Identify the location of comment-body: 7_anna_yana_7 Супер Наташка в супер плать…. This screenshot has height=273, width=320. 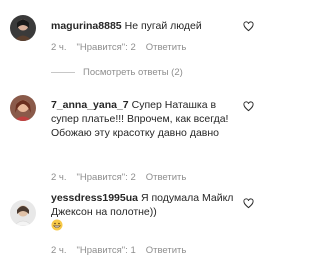
(144, 119).